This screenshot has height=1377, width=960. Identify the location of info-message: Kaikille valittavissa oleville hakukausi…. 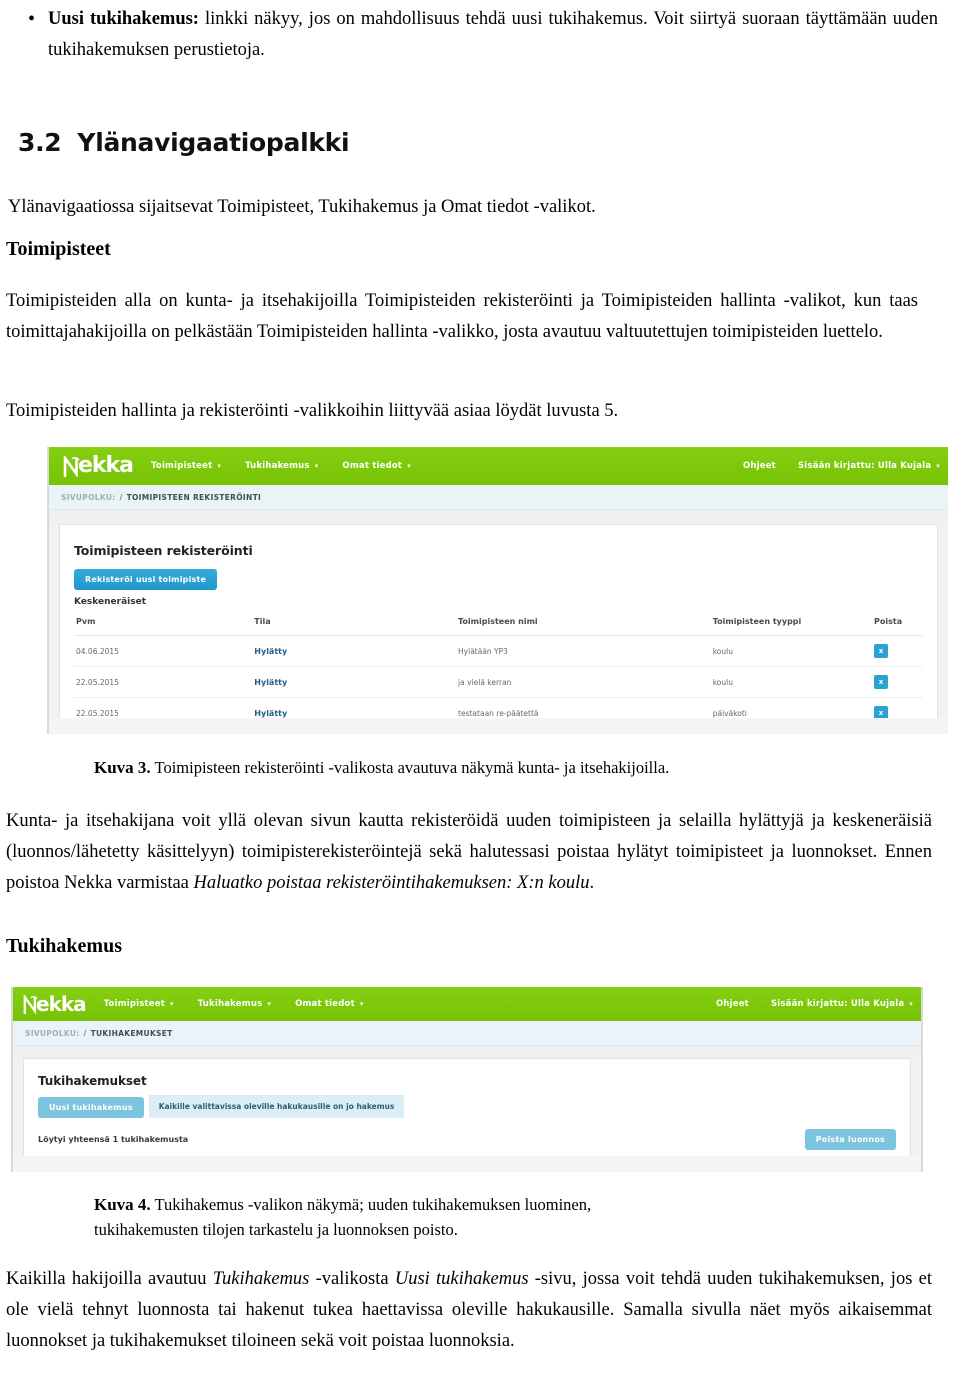
(276, 1106).